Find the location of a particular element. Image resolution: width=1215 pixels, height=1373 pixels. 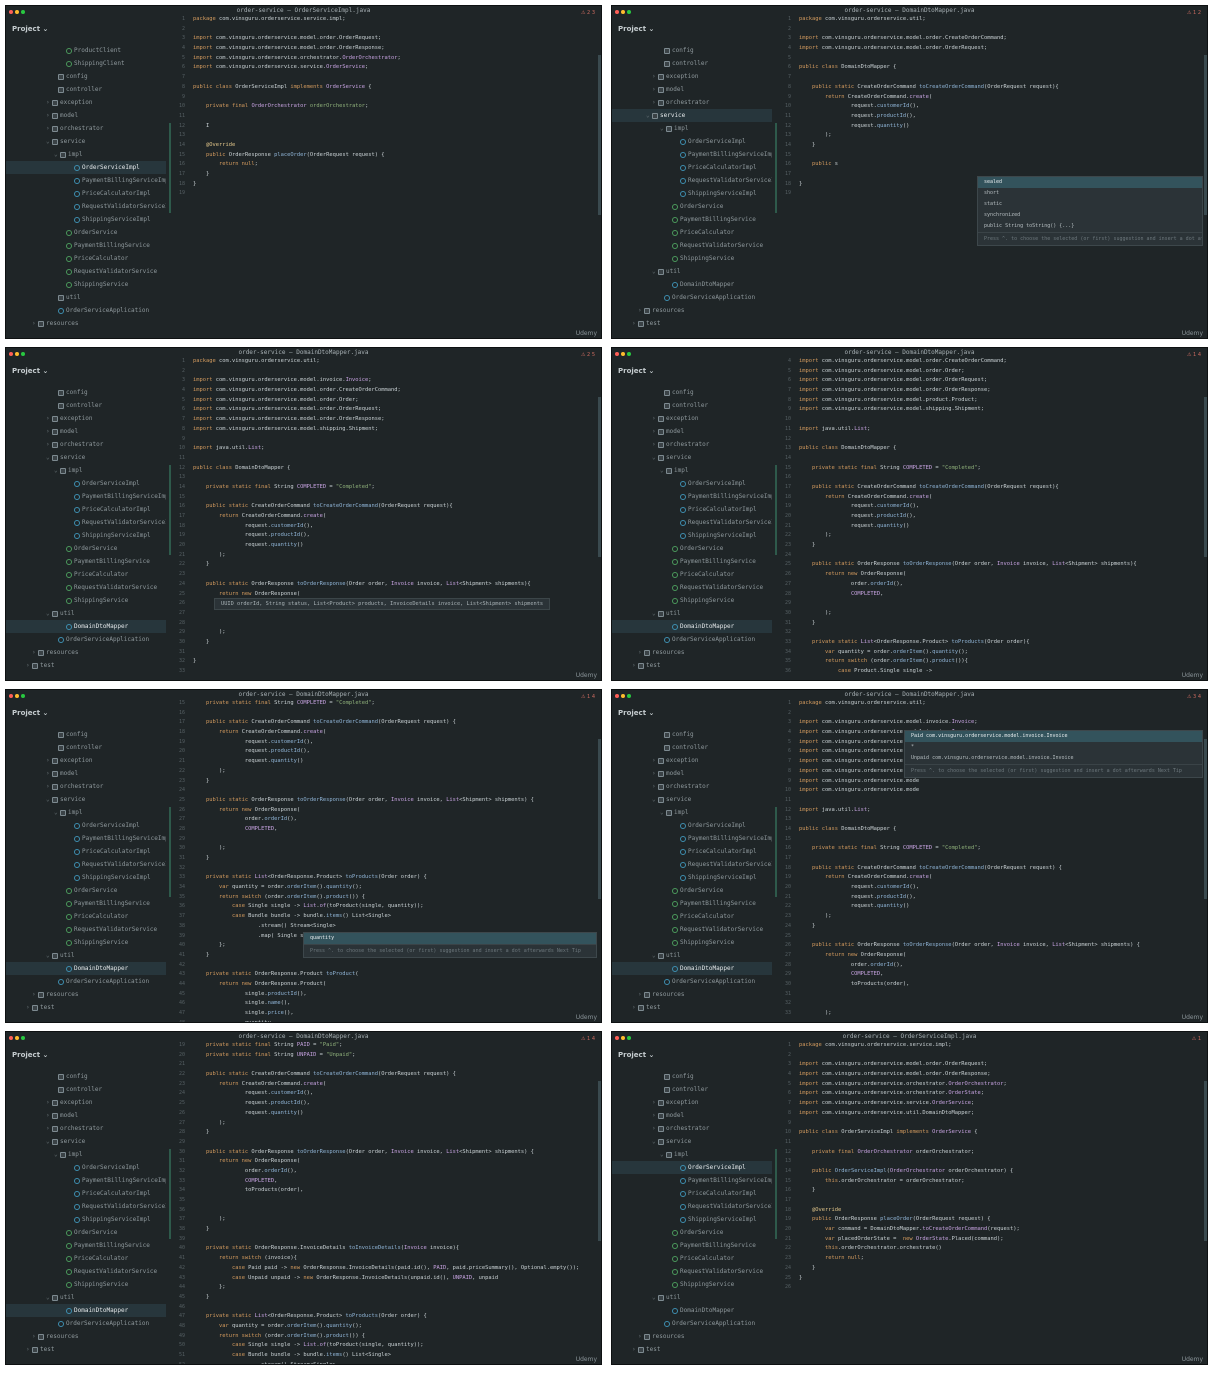

completion-item: quantity is located at coordinates (450, 938).